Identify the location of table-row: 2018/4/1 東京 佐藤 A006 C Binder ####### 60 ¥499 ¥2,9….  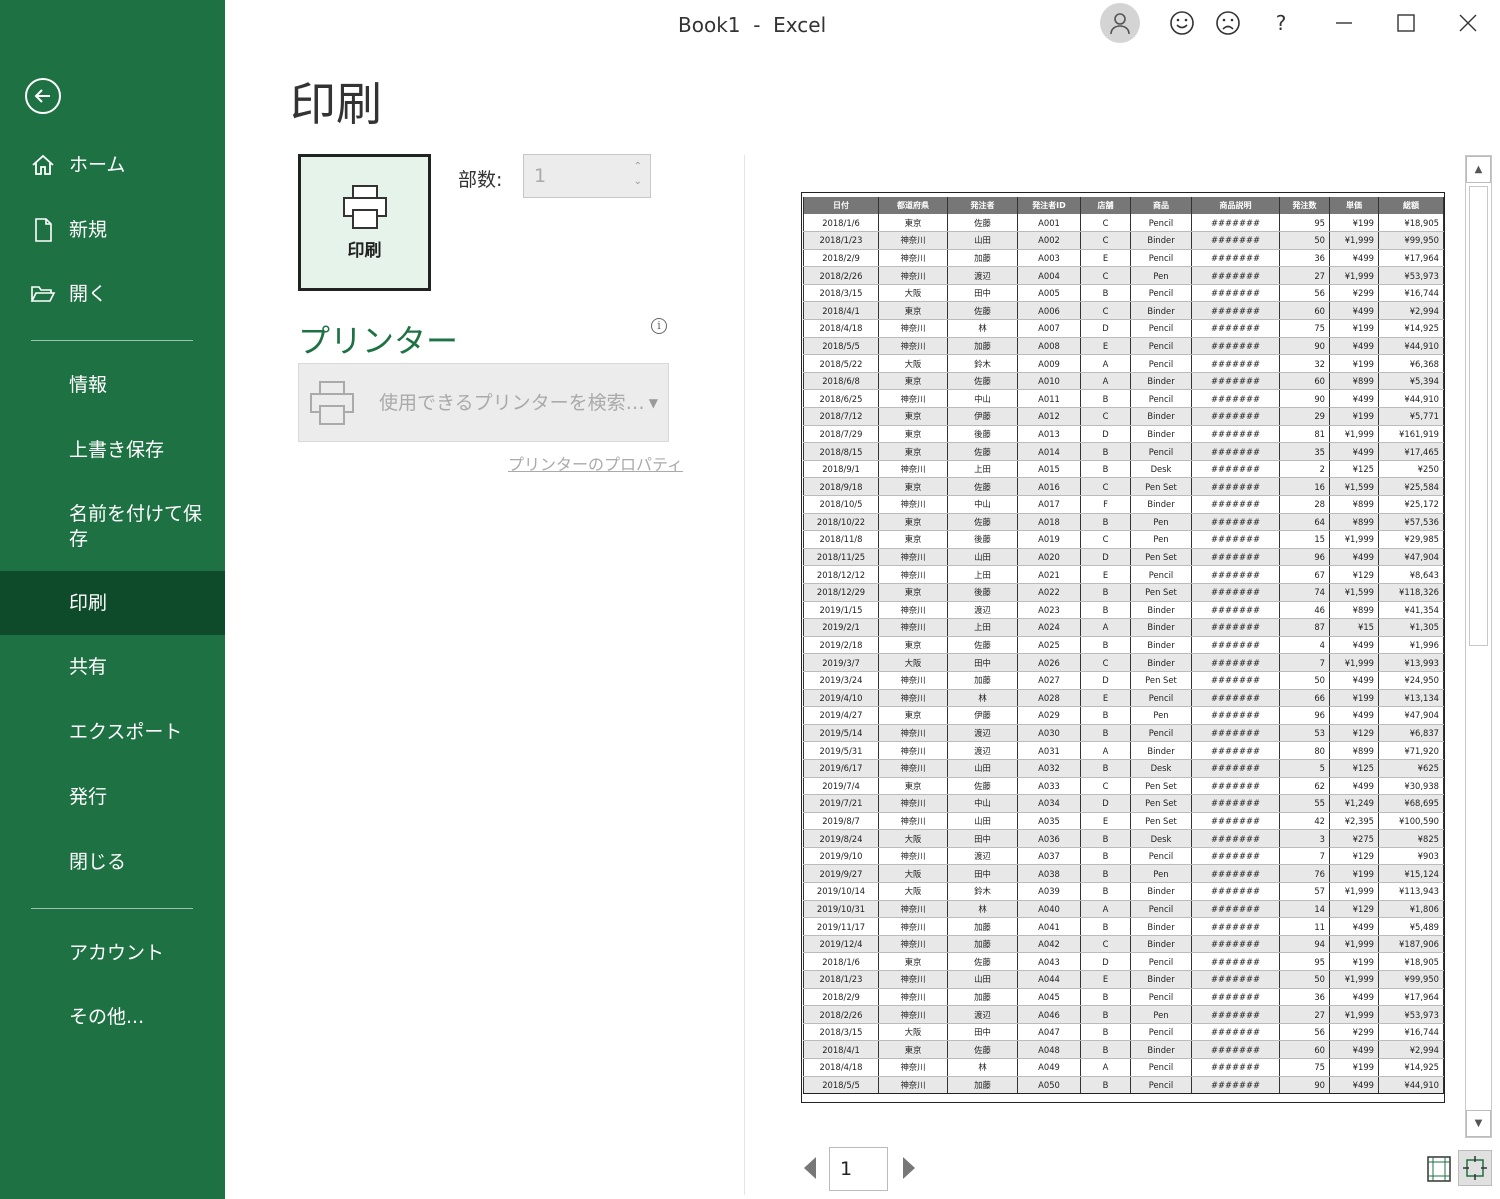
(1123, 311).